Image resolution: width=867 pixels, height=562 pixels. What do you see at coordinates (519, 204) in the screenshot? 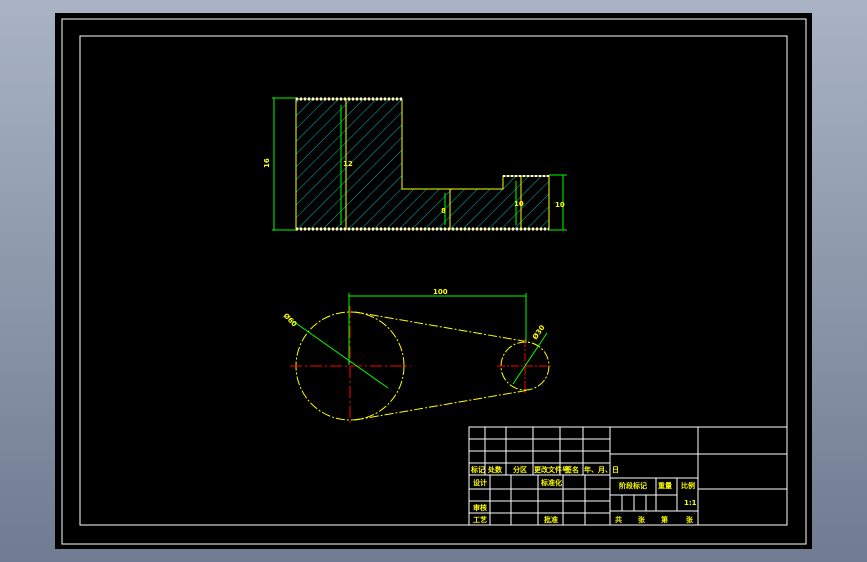
I see `dim-slot-height: 10` at bounding box center [519, 204].